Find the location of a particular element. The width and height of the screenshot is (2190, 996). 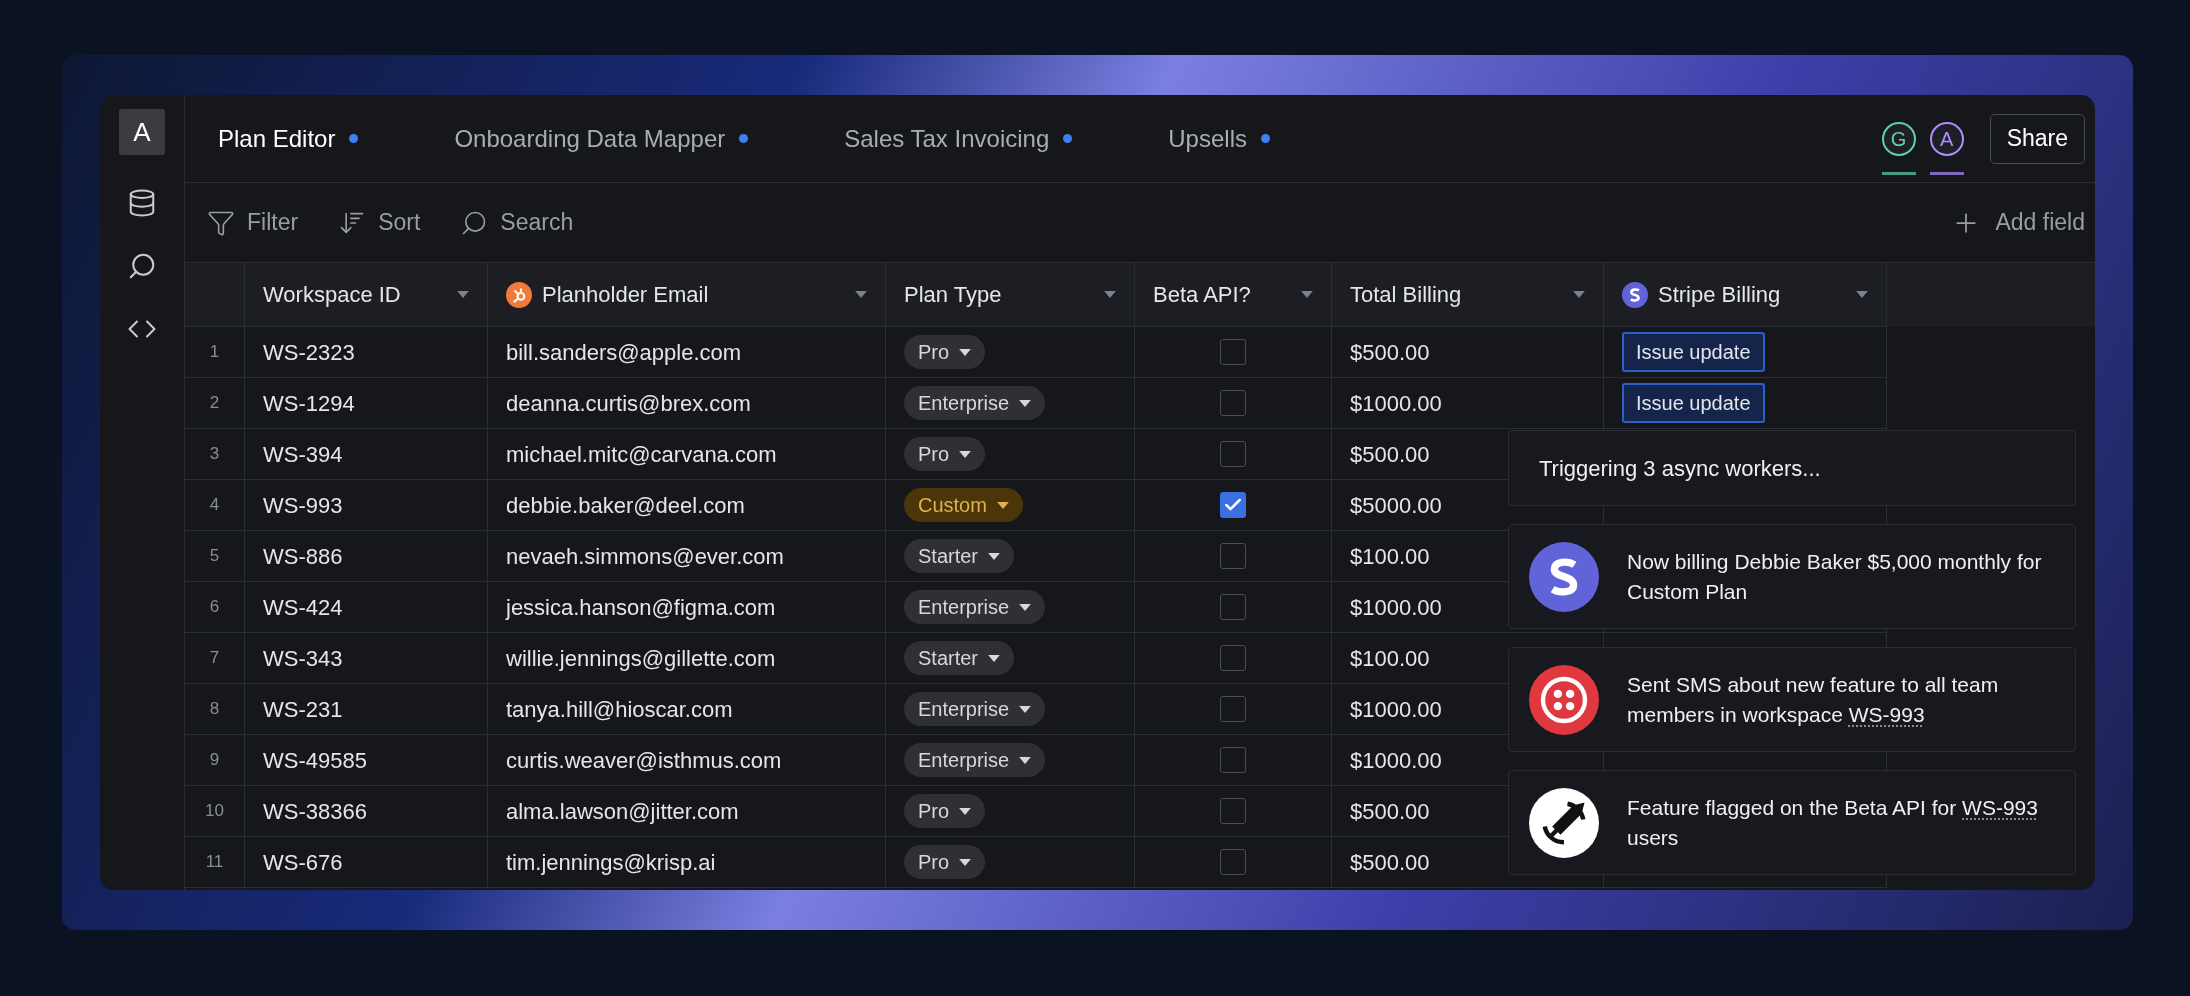

table-cell-text: deanna.curtis@brex.com is located at coordinates (628, 403).